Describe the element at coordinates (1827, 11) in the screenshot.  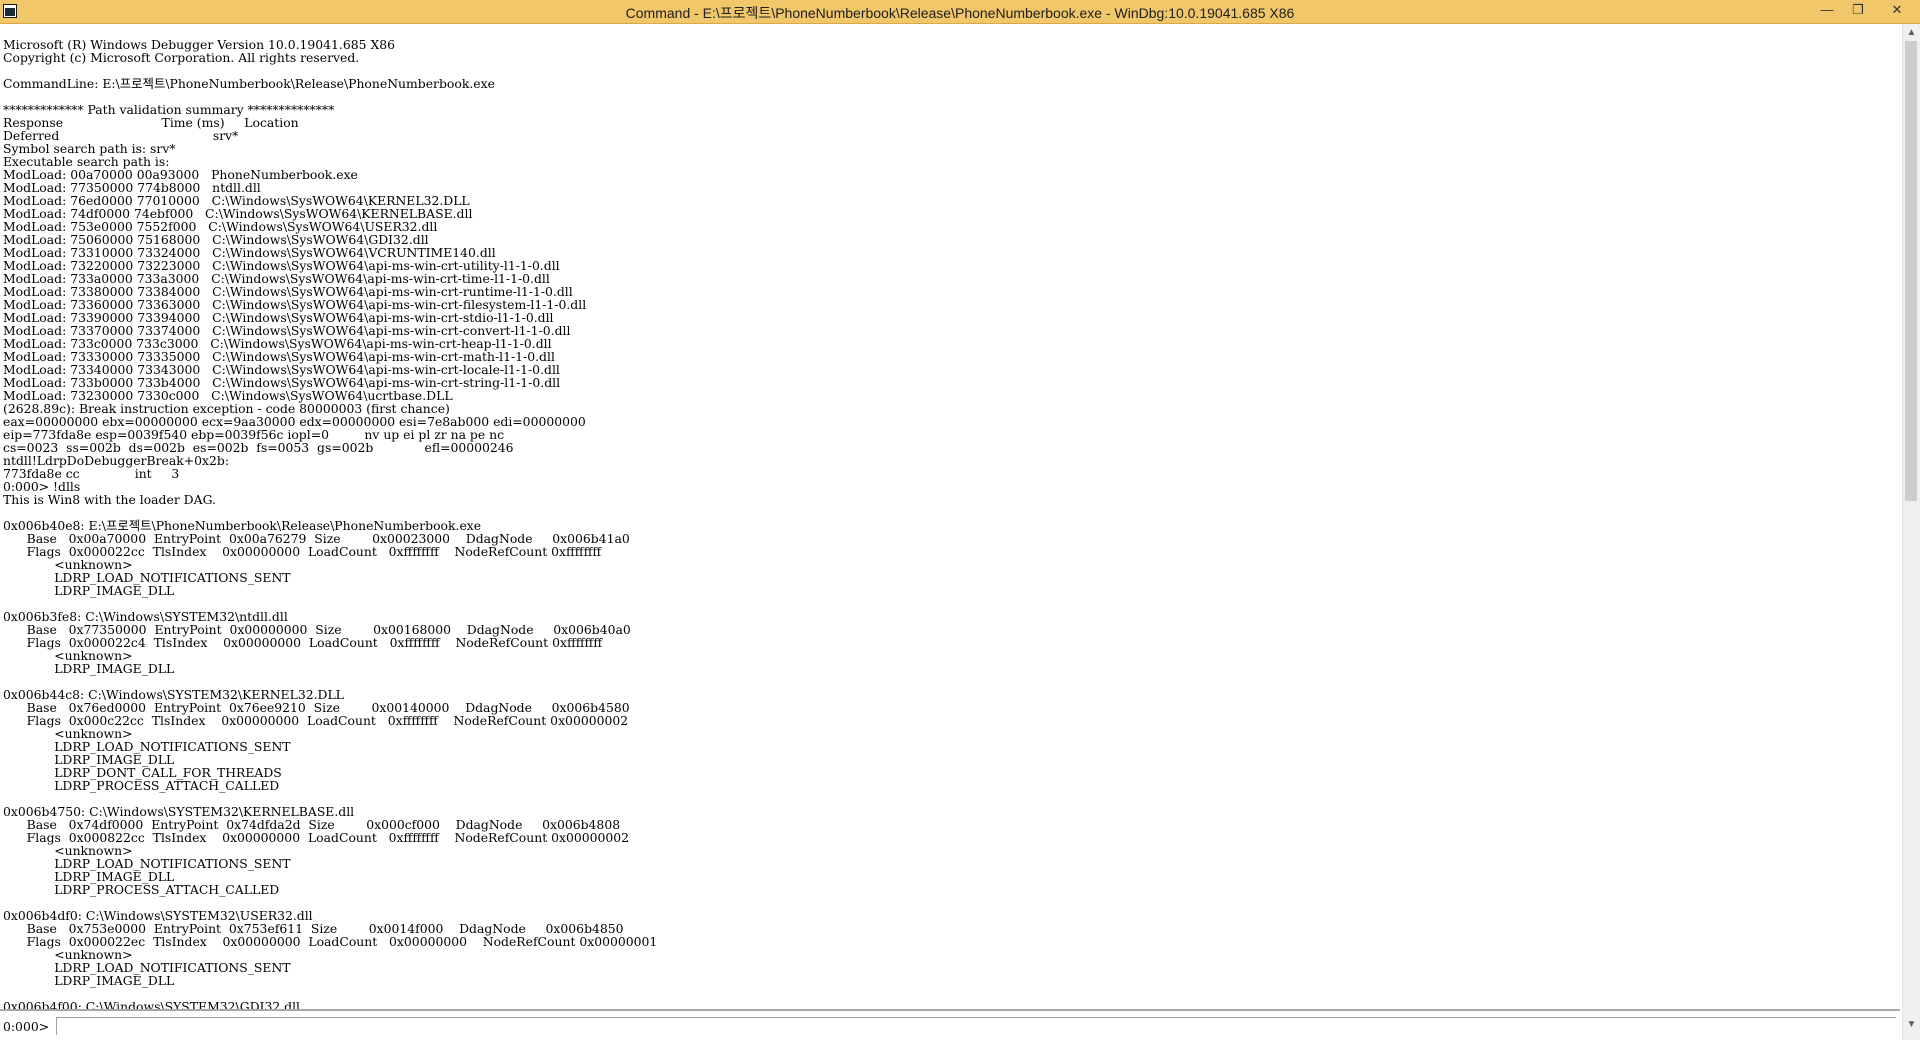
I see `minimize-button: —` at that location.